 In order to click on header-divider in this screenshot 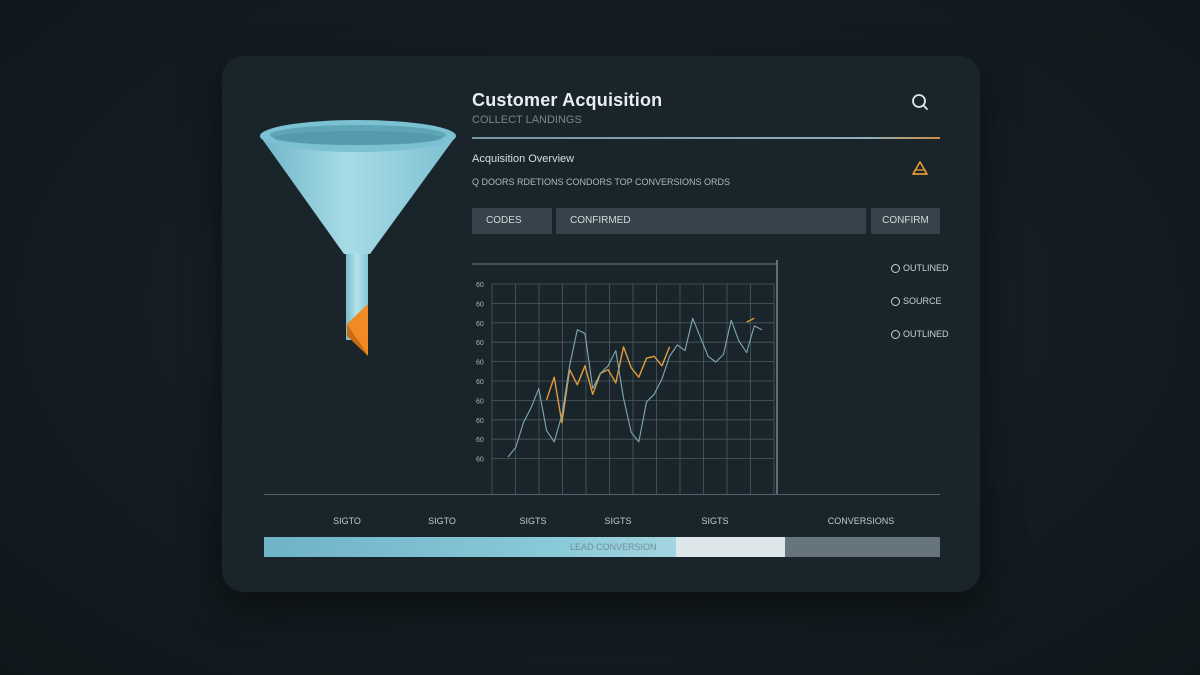, I will do `click(706, 138)`.